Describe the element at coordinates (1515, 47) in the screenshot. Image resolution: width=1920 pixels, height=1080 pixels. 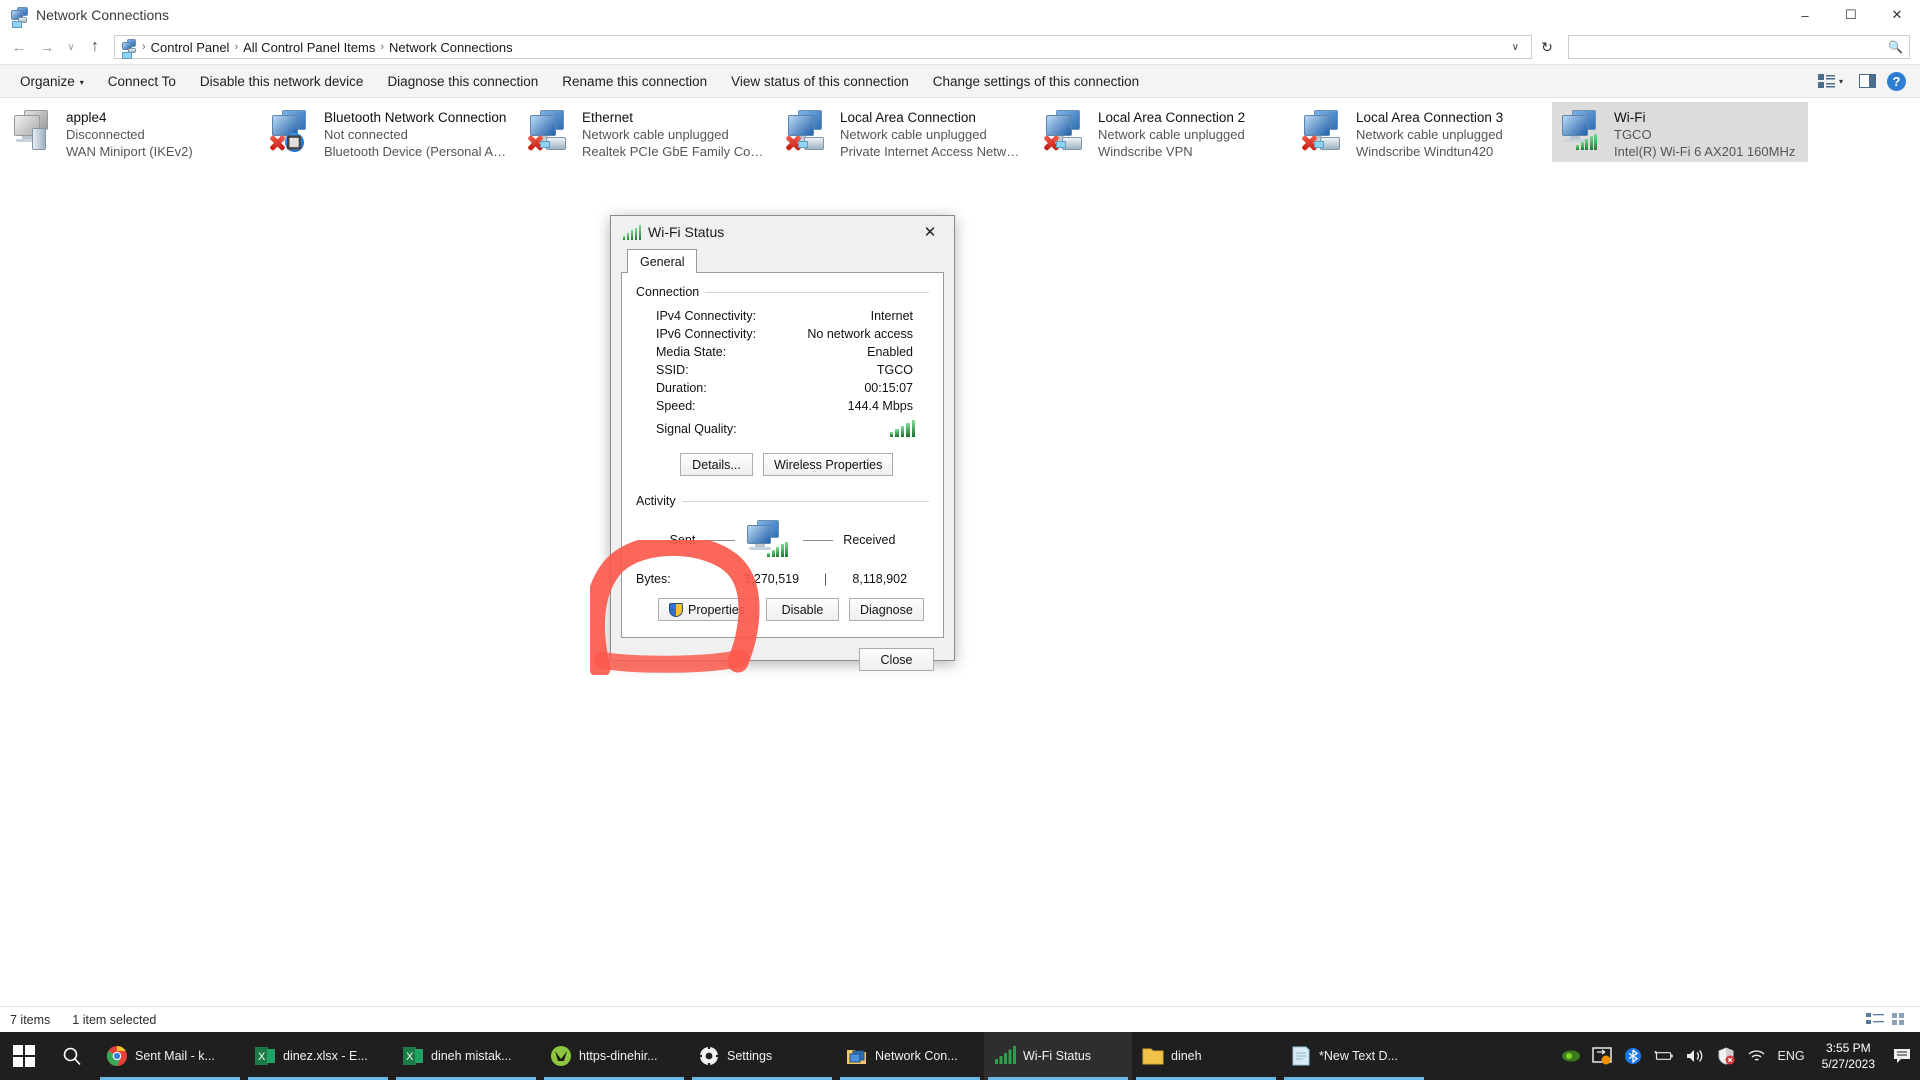
I see `address-dropdown-icon: ∨` at that location.